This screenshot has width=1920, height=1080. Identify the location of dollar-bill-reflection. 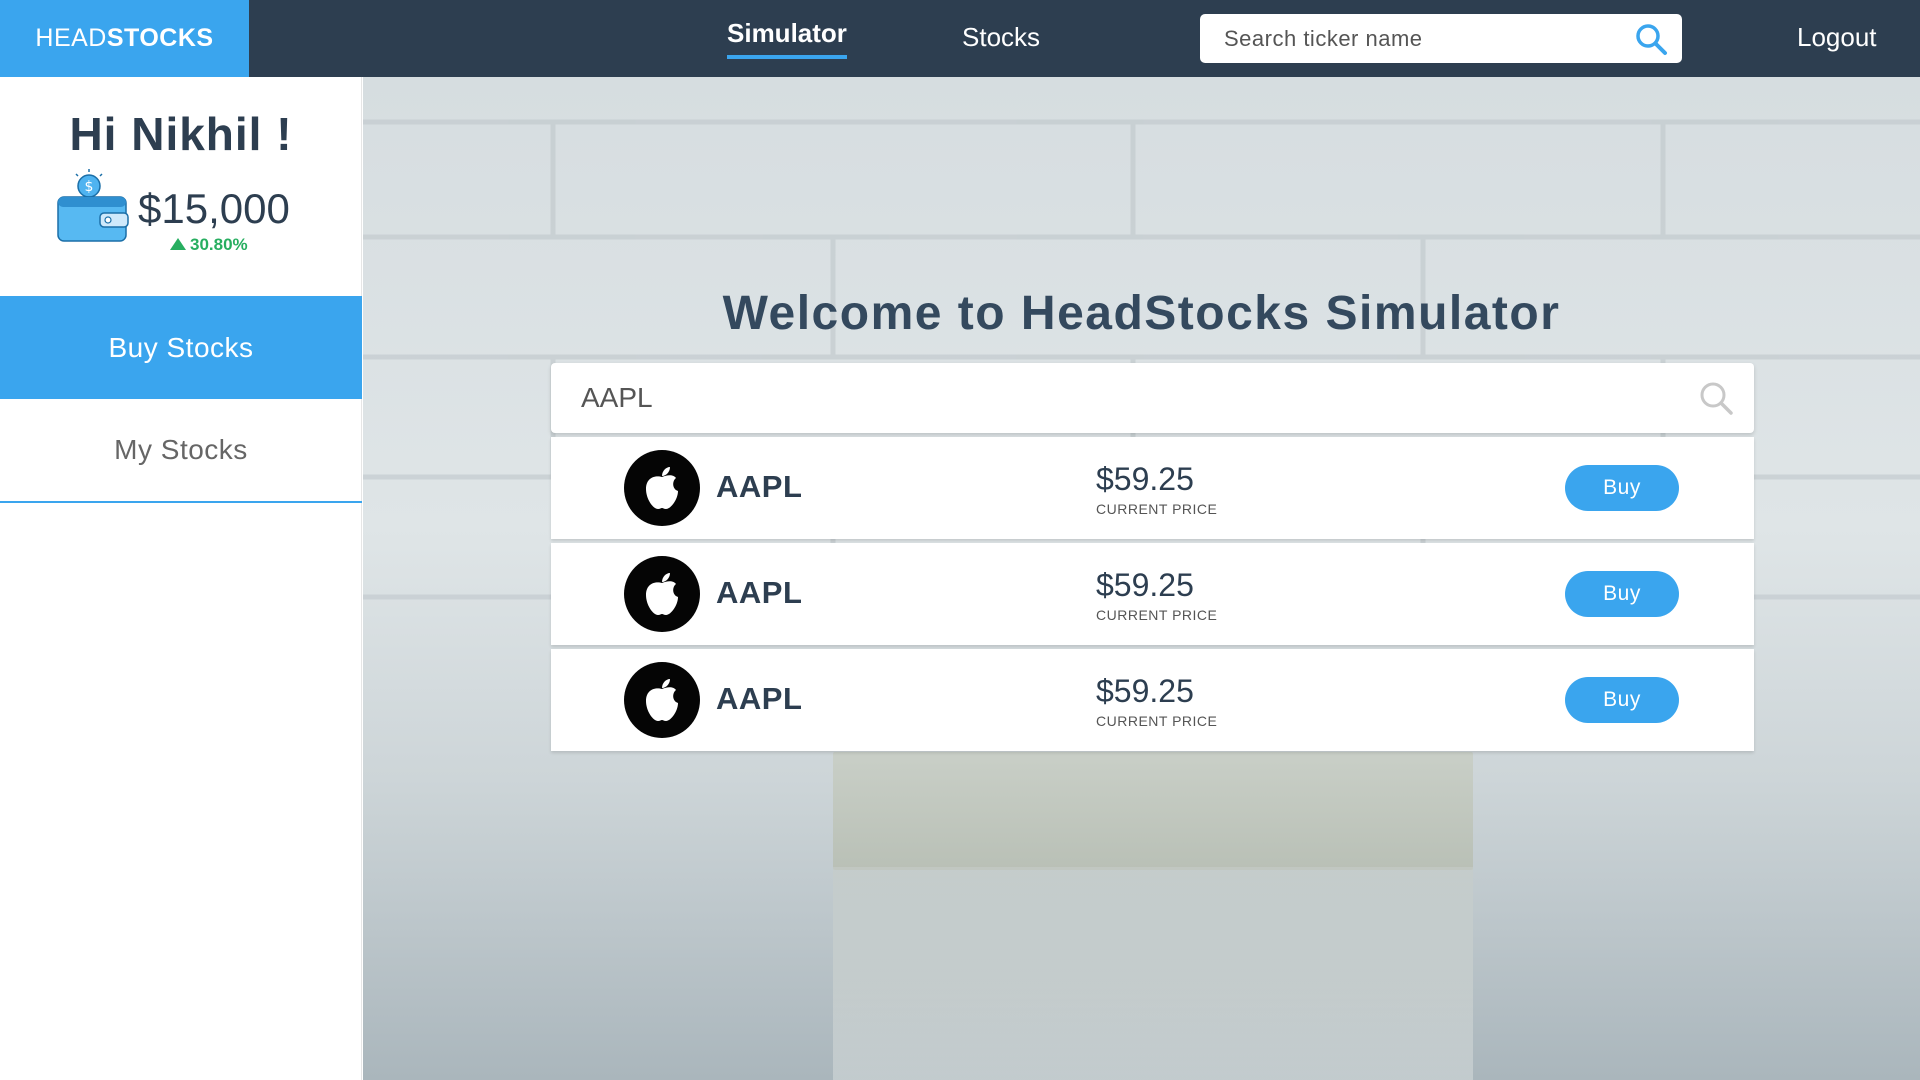
(1153, 973).